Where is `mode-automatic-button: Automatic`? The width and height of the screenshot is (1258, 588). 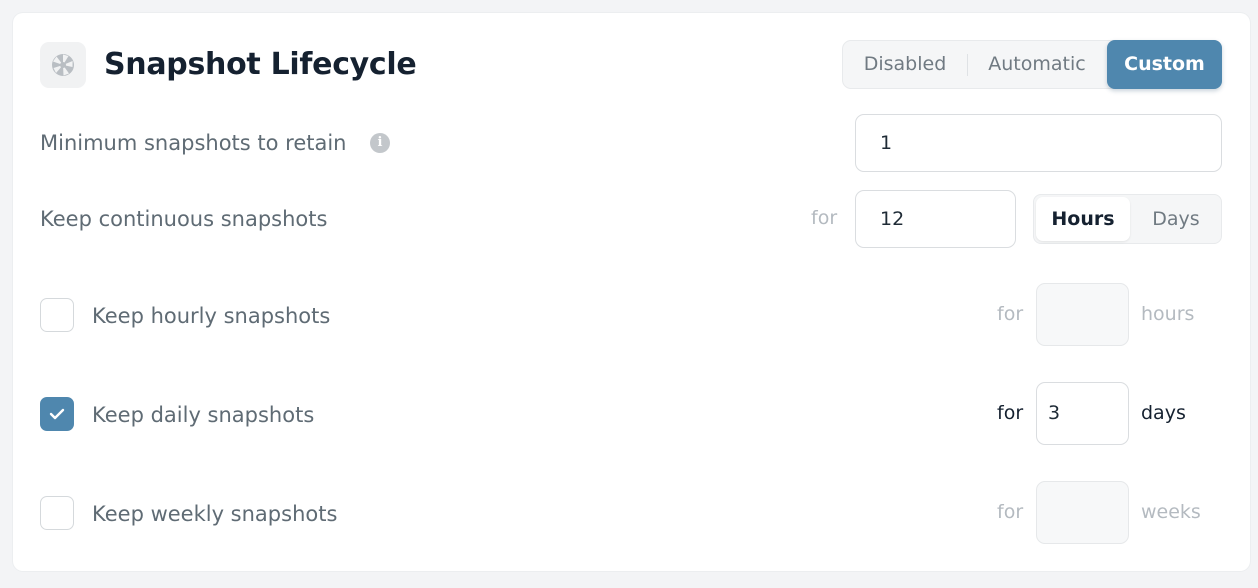
mode-automatic-button: Automatic is located at coordinates (1037, 64).